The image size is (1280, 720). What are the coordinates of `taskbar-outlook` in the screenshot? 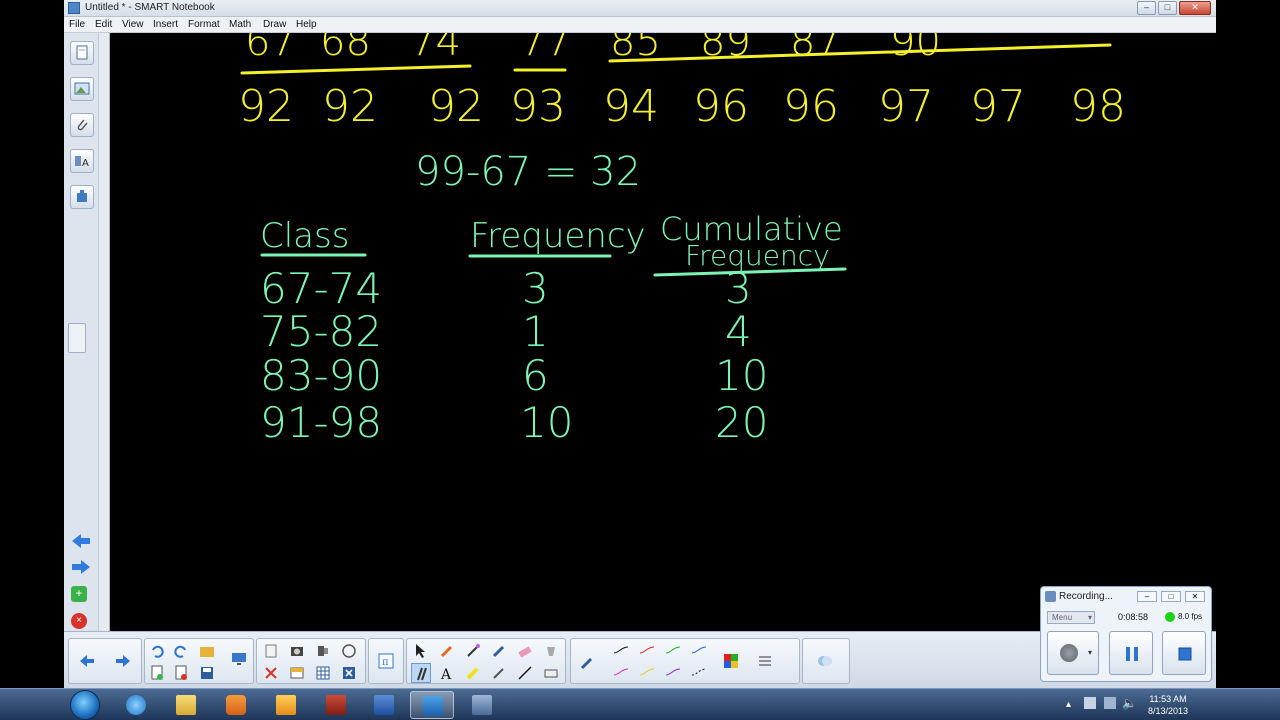 It's located at (286, 705).